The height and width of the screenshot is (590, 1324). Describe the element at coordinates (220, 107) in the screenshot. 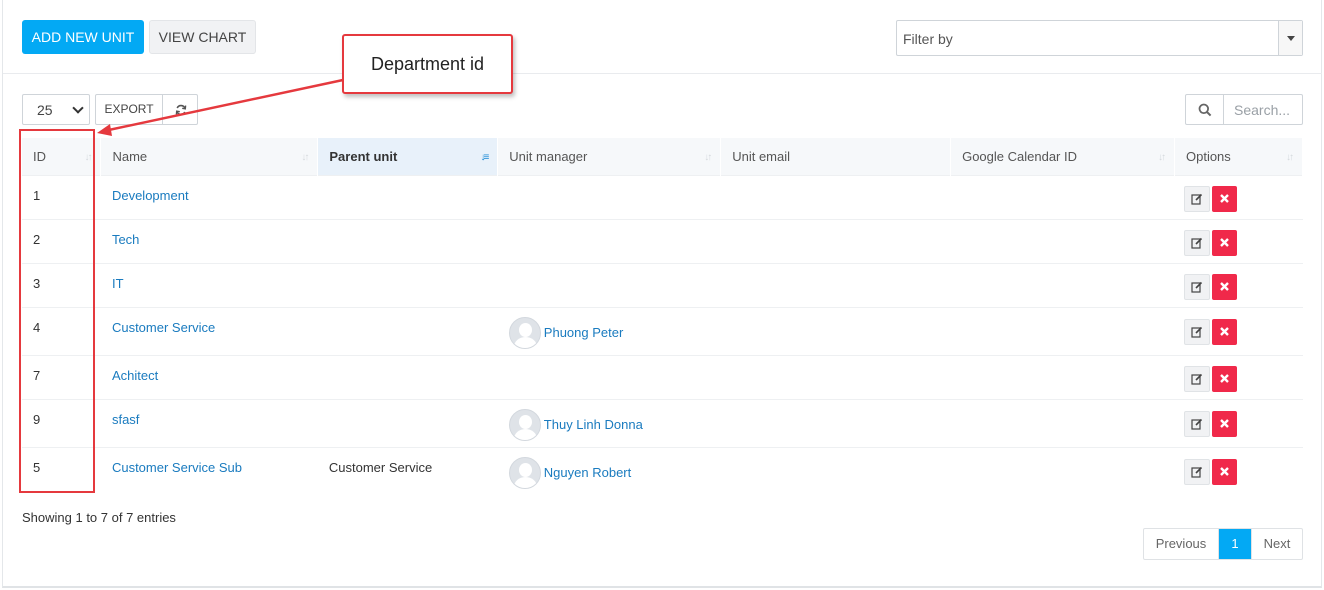

I see `annotation-arrow` at that location.